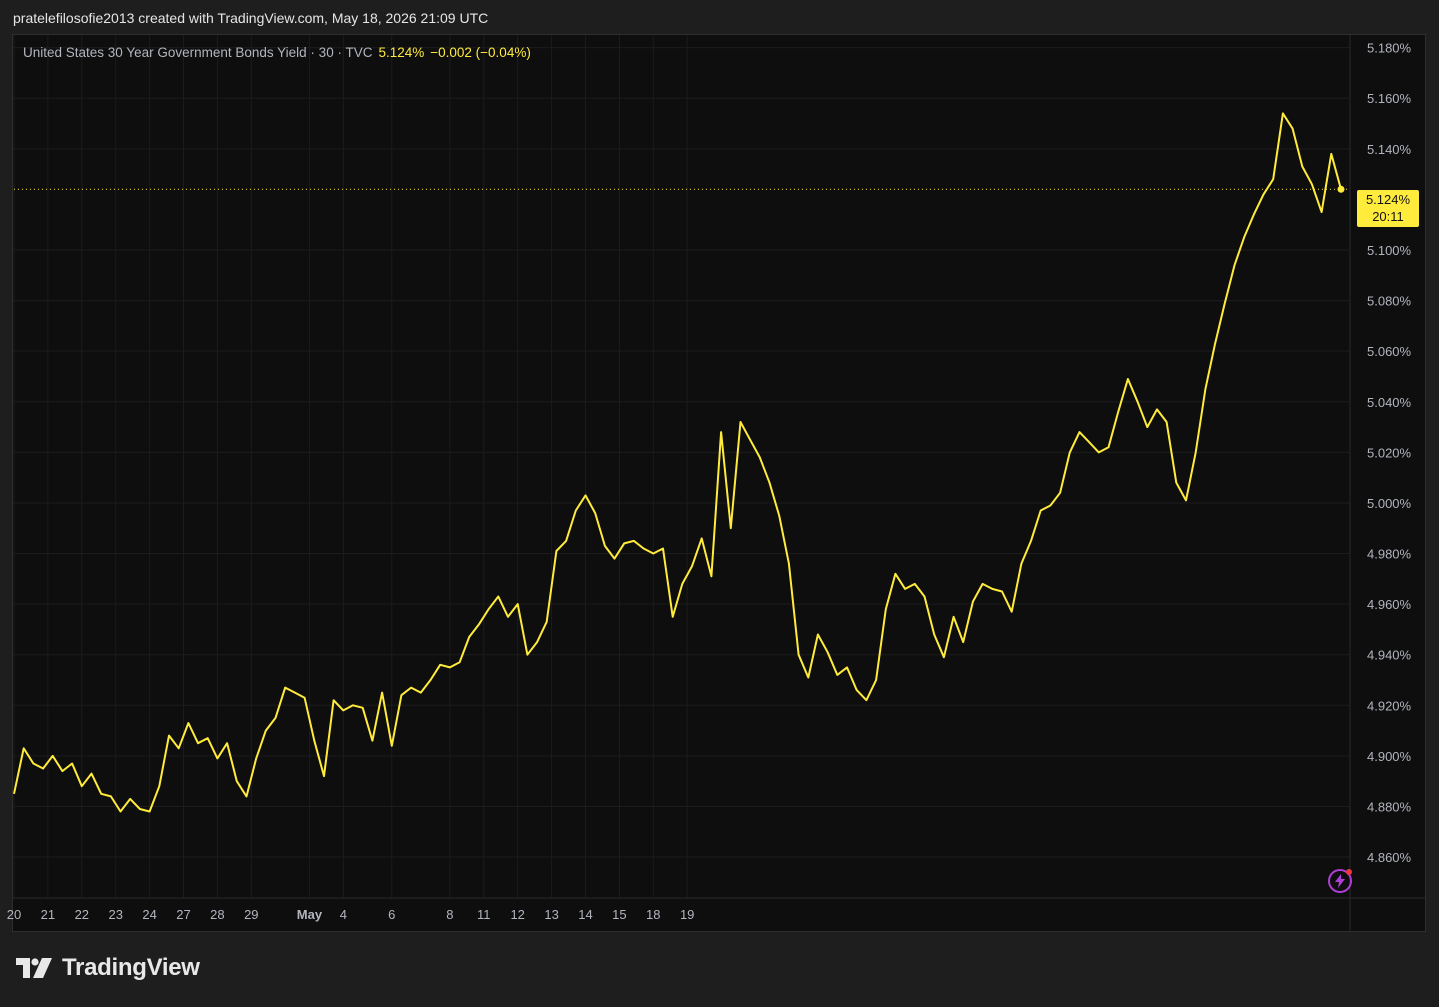  What do you see at coordinates (1389, 806) in the screenshot?
I see `y-tick-label: 4.880%` at bounding box center [1389, 806].